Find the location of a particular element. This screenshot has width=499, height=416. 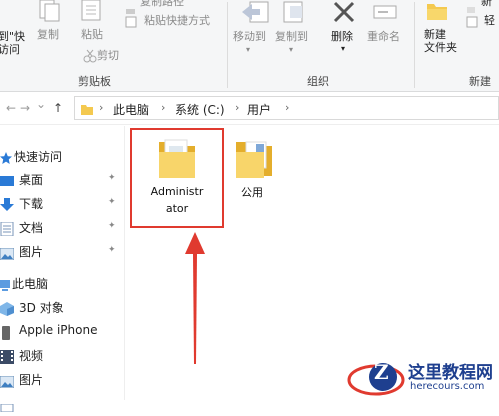

star-icon is located at coordinates (6, 158).